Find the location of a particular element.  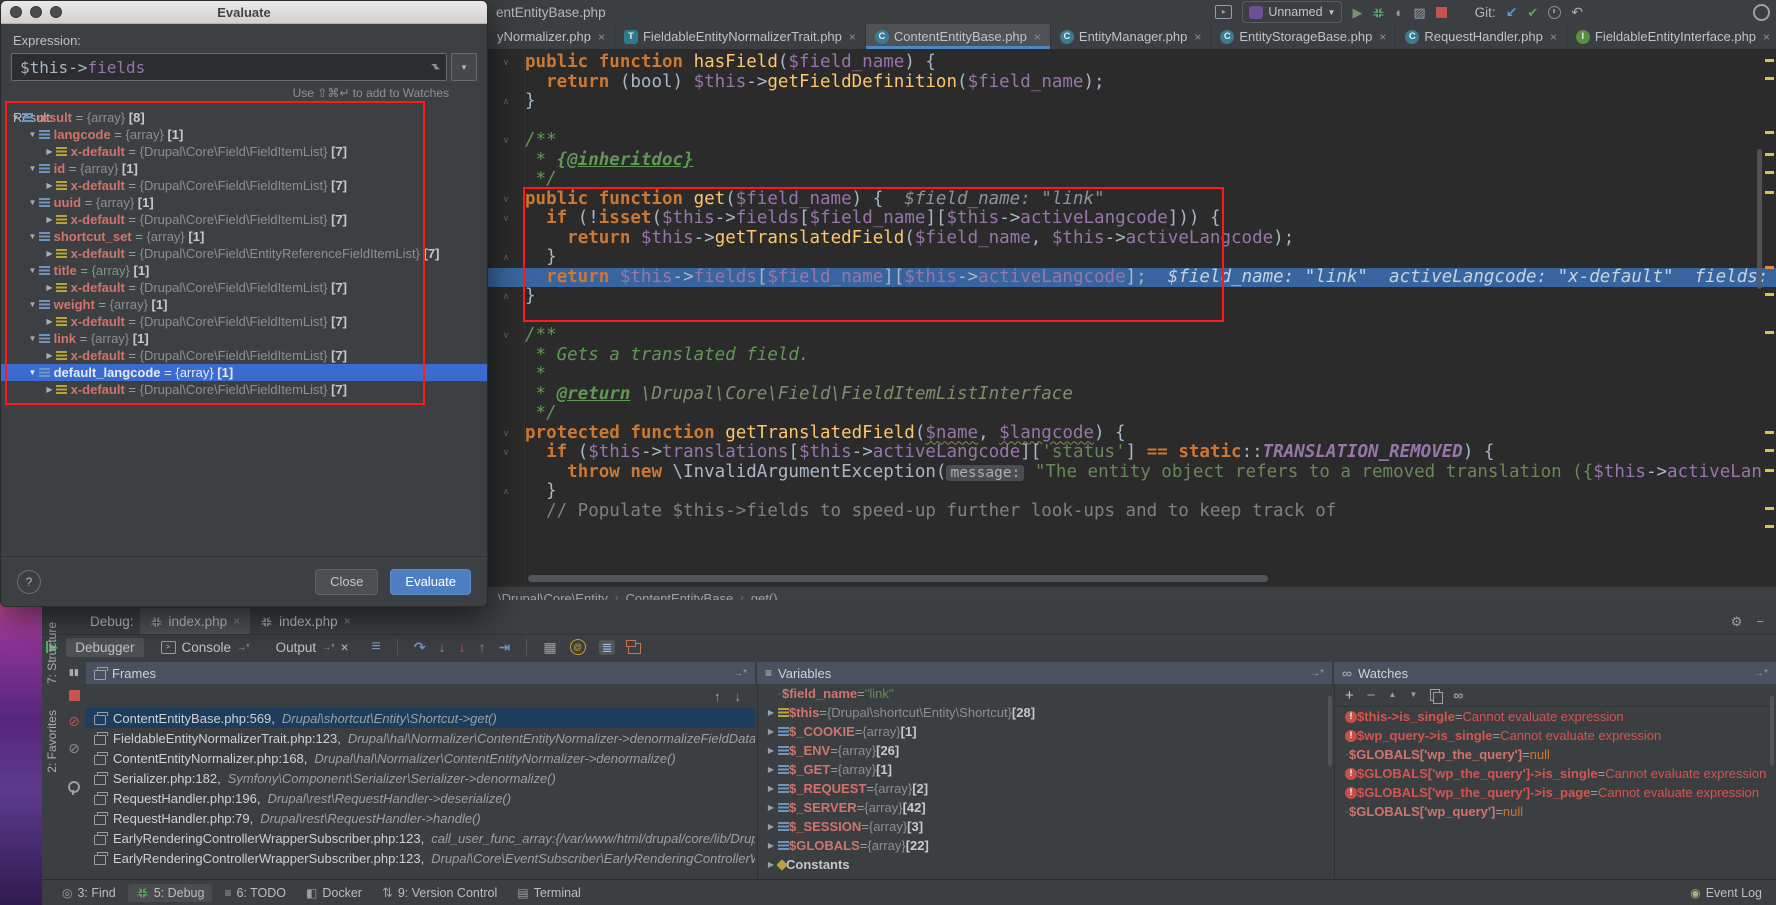

step-into-icon: ↓ is located at coordinates (442, 647).